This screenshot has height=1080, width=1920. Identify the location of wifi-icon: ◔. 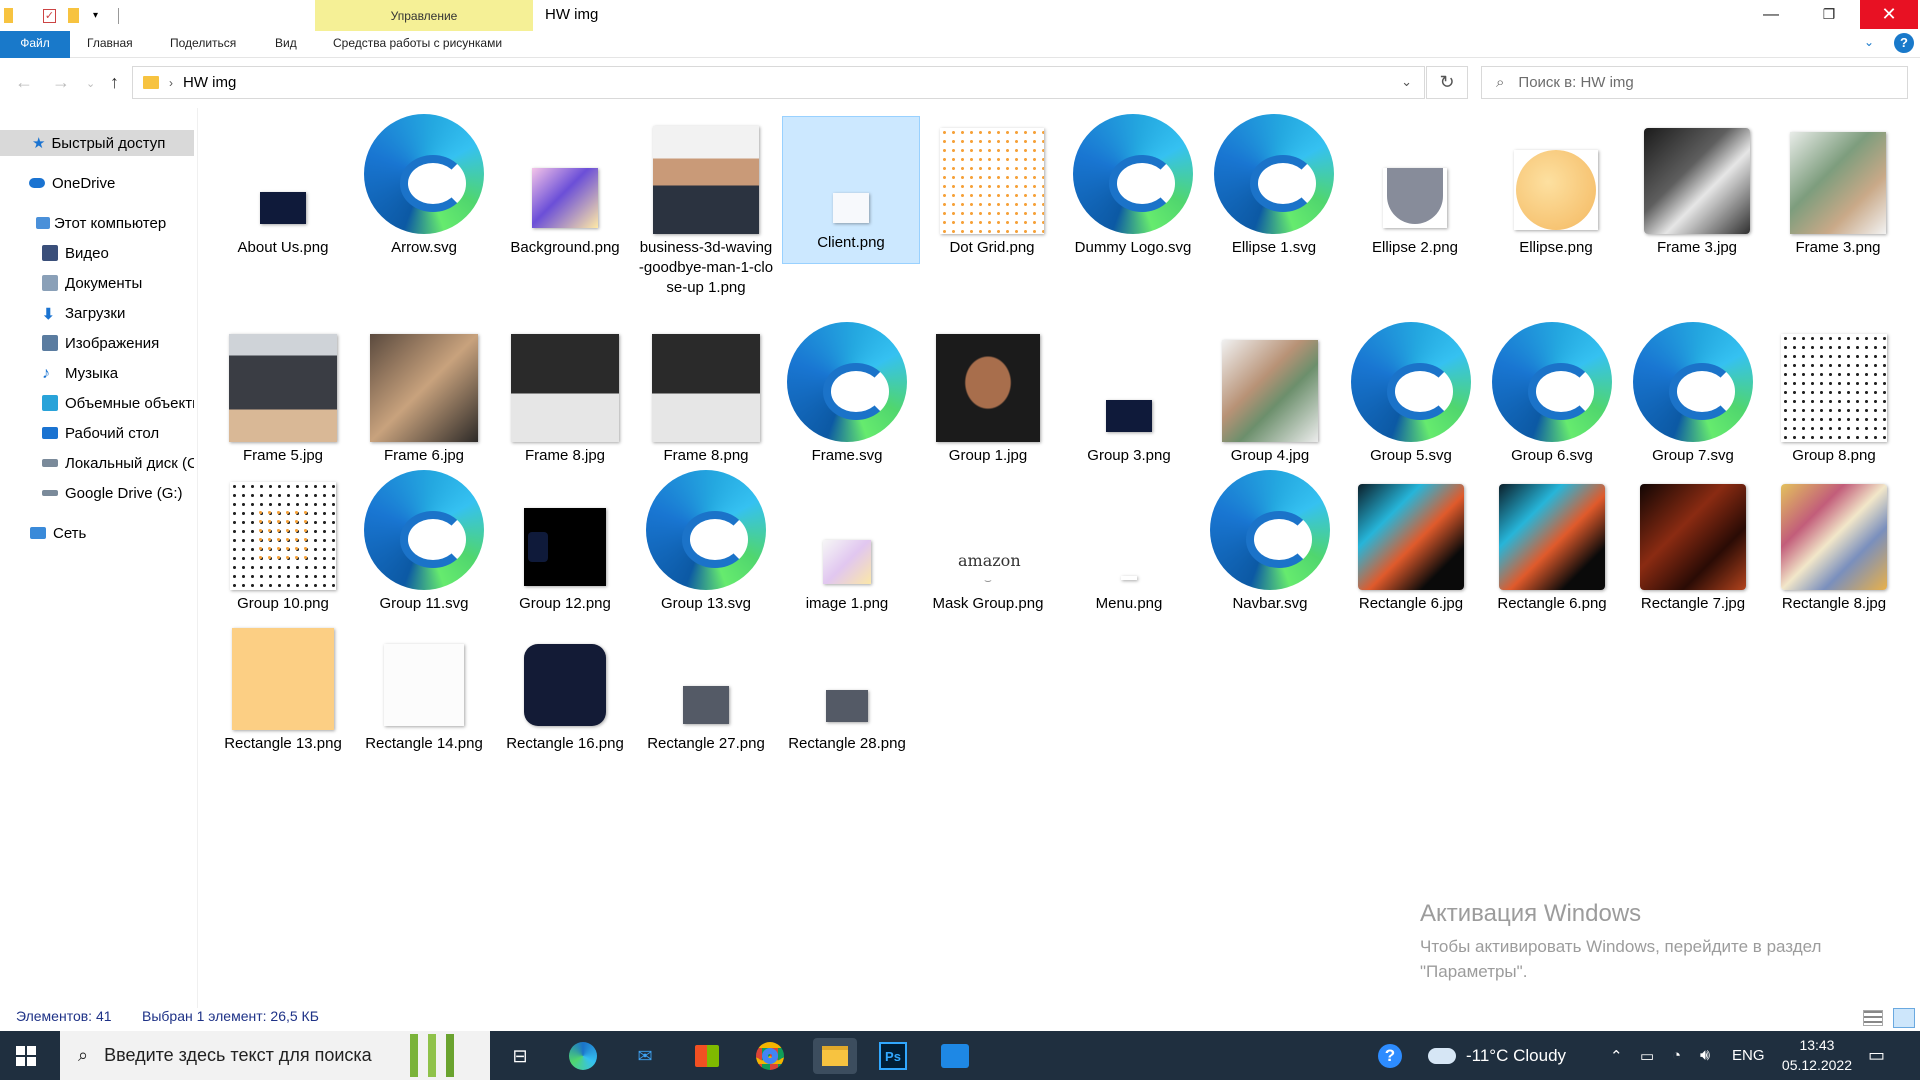
(1676, 1055).